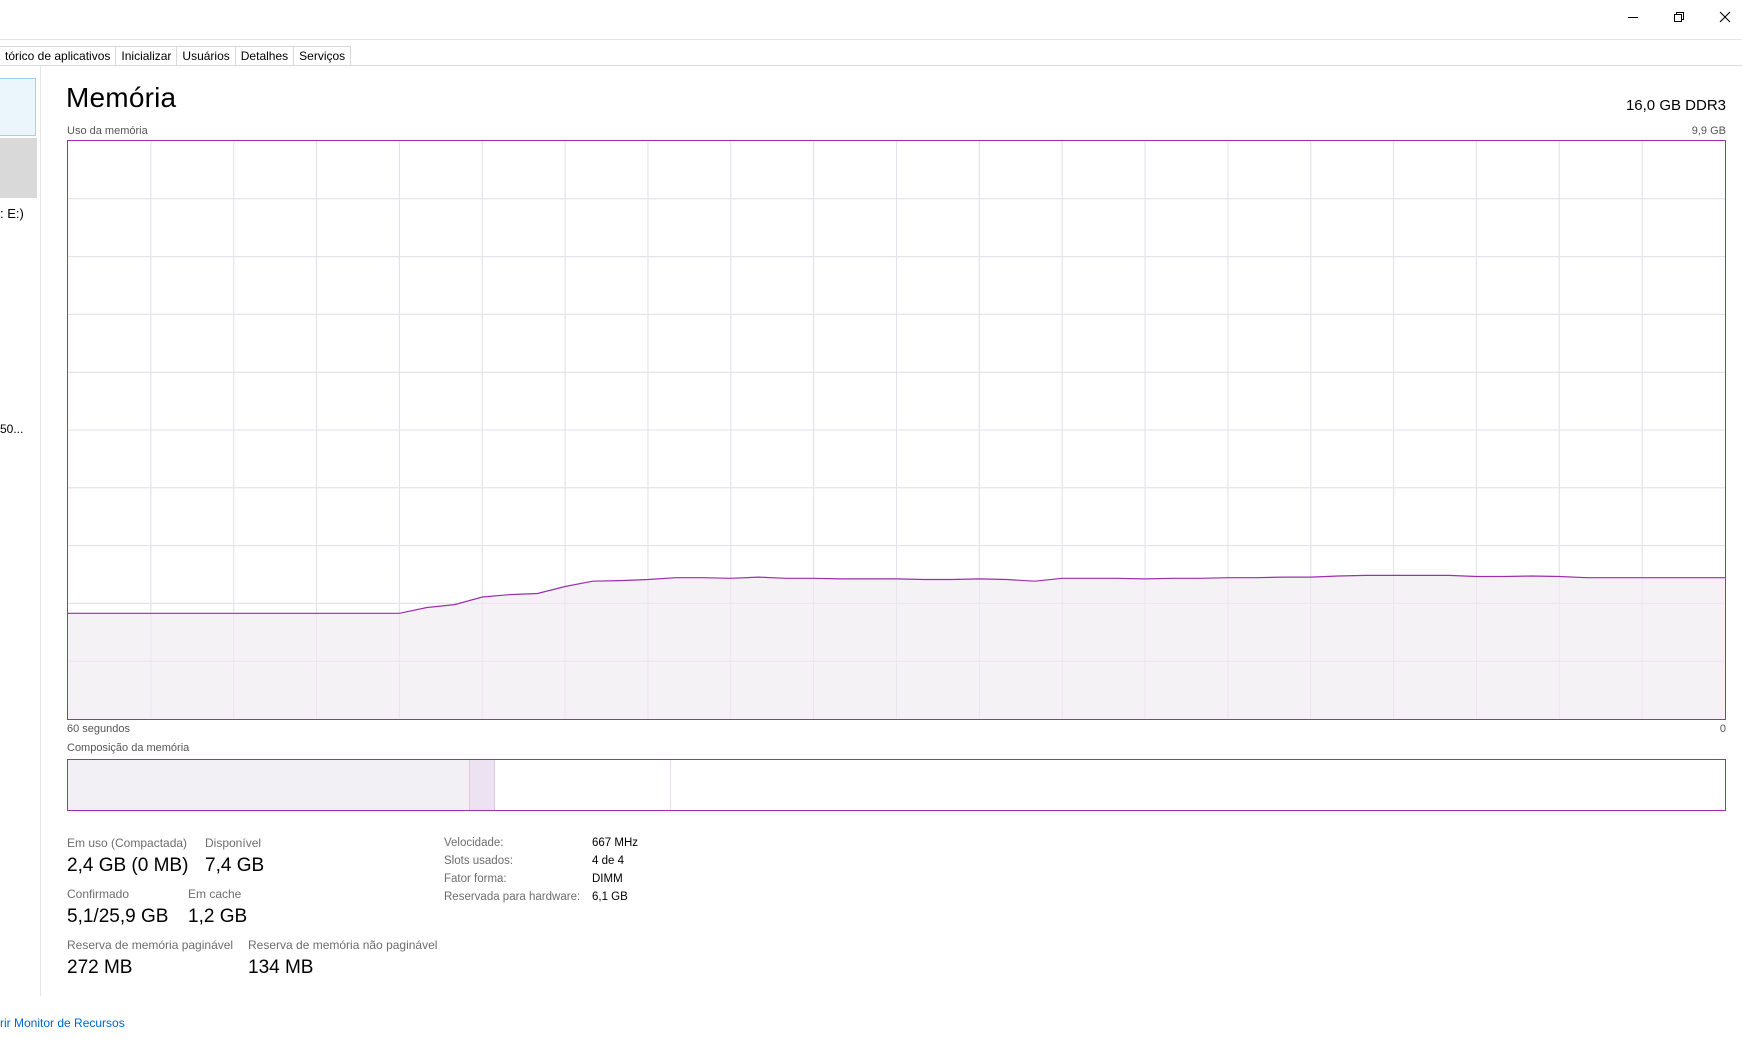 This screenshot has width=1742, height=1048. I want to click on chart-x-right-label: 0, so click(1722, 729).